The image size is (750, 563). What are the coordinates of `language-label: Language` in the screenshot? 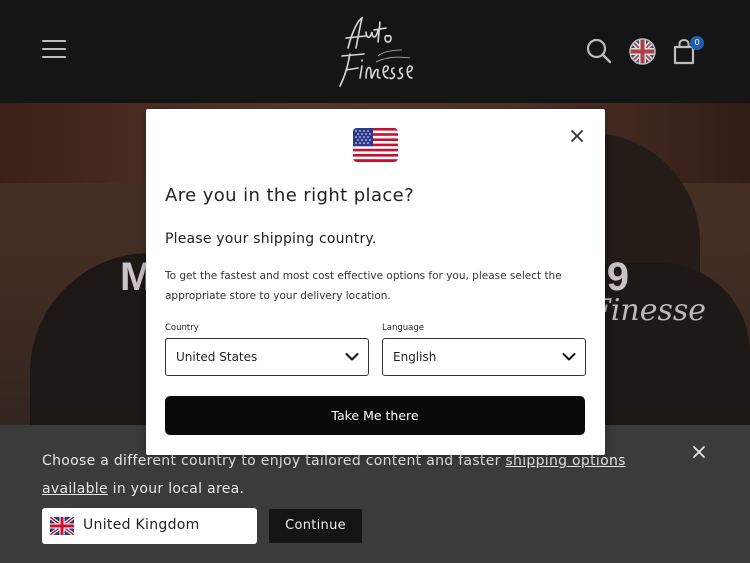 It's located at (403, 328).